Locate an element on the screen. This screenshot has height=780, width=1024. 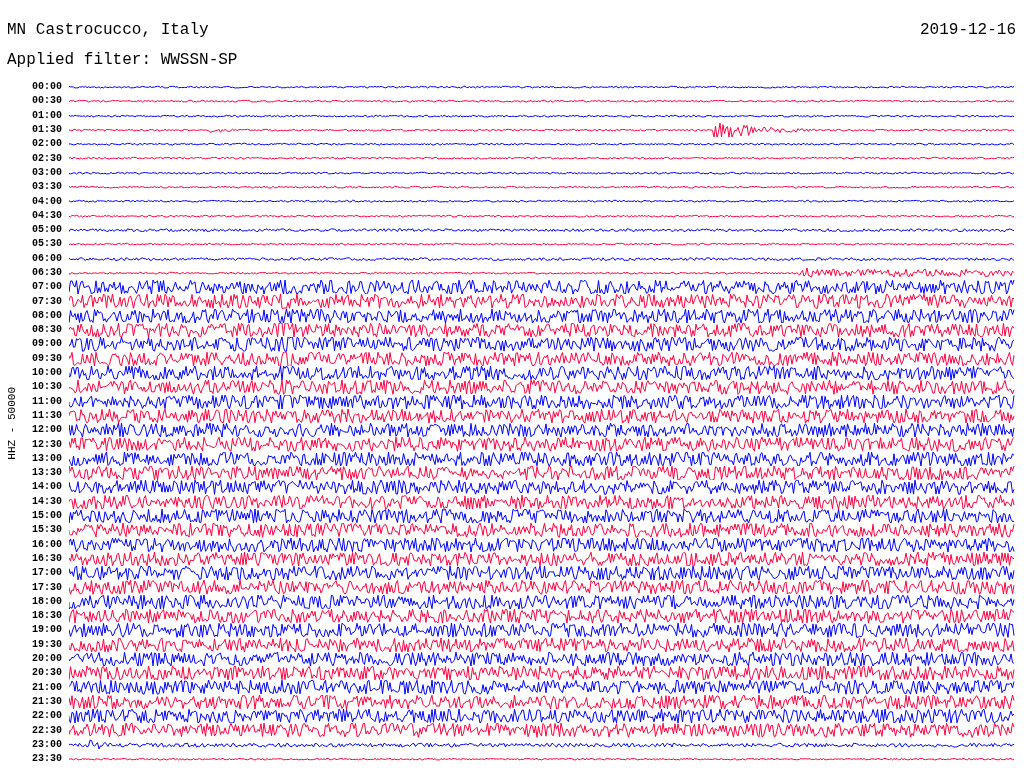
time-label: 22:30 is located at coordinates (46, 730).